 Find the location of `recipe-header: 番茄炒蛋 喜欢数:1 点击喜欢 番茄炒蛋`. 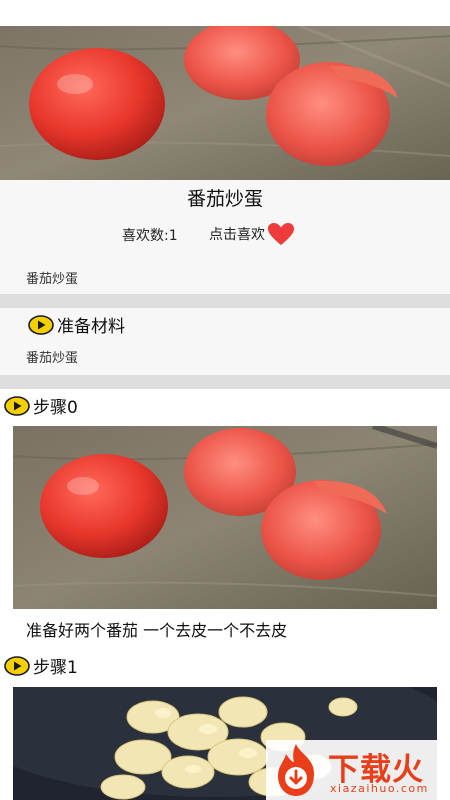

recipe-header: 番茄炒蛋 喜欢数:1 点击喜欢 番茄炒蛋 is located at coordinates (225, 237).